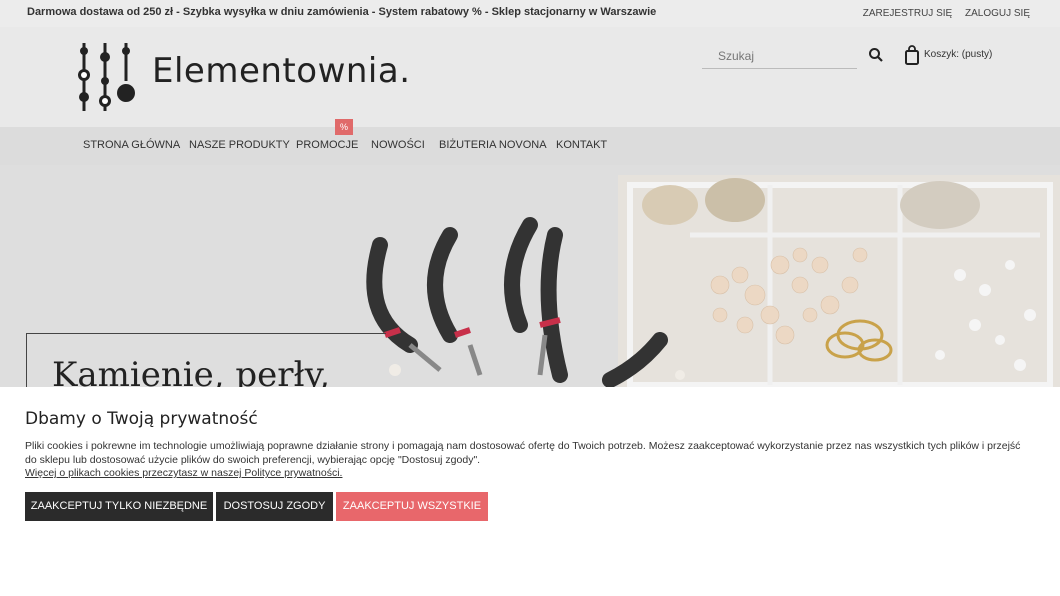 The width and height of the screenshot is (1060, 596). Describe the element at coordinates (493, 145) in the screenshot. I see `nav-item-novona: BIŻUTERIA NOVONA` at that location.